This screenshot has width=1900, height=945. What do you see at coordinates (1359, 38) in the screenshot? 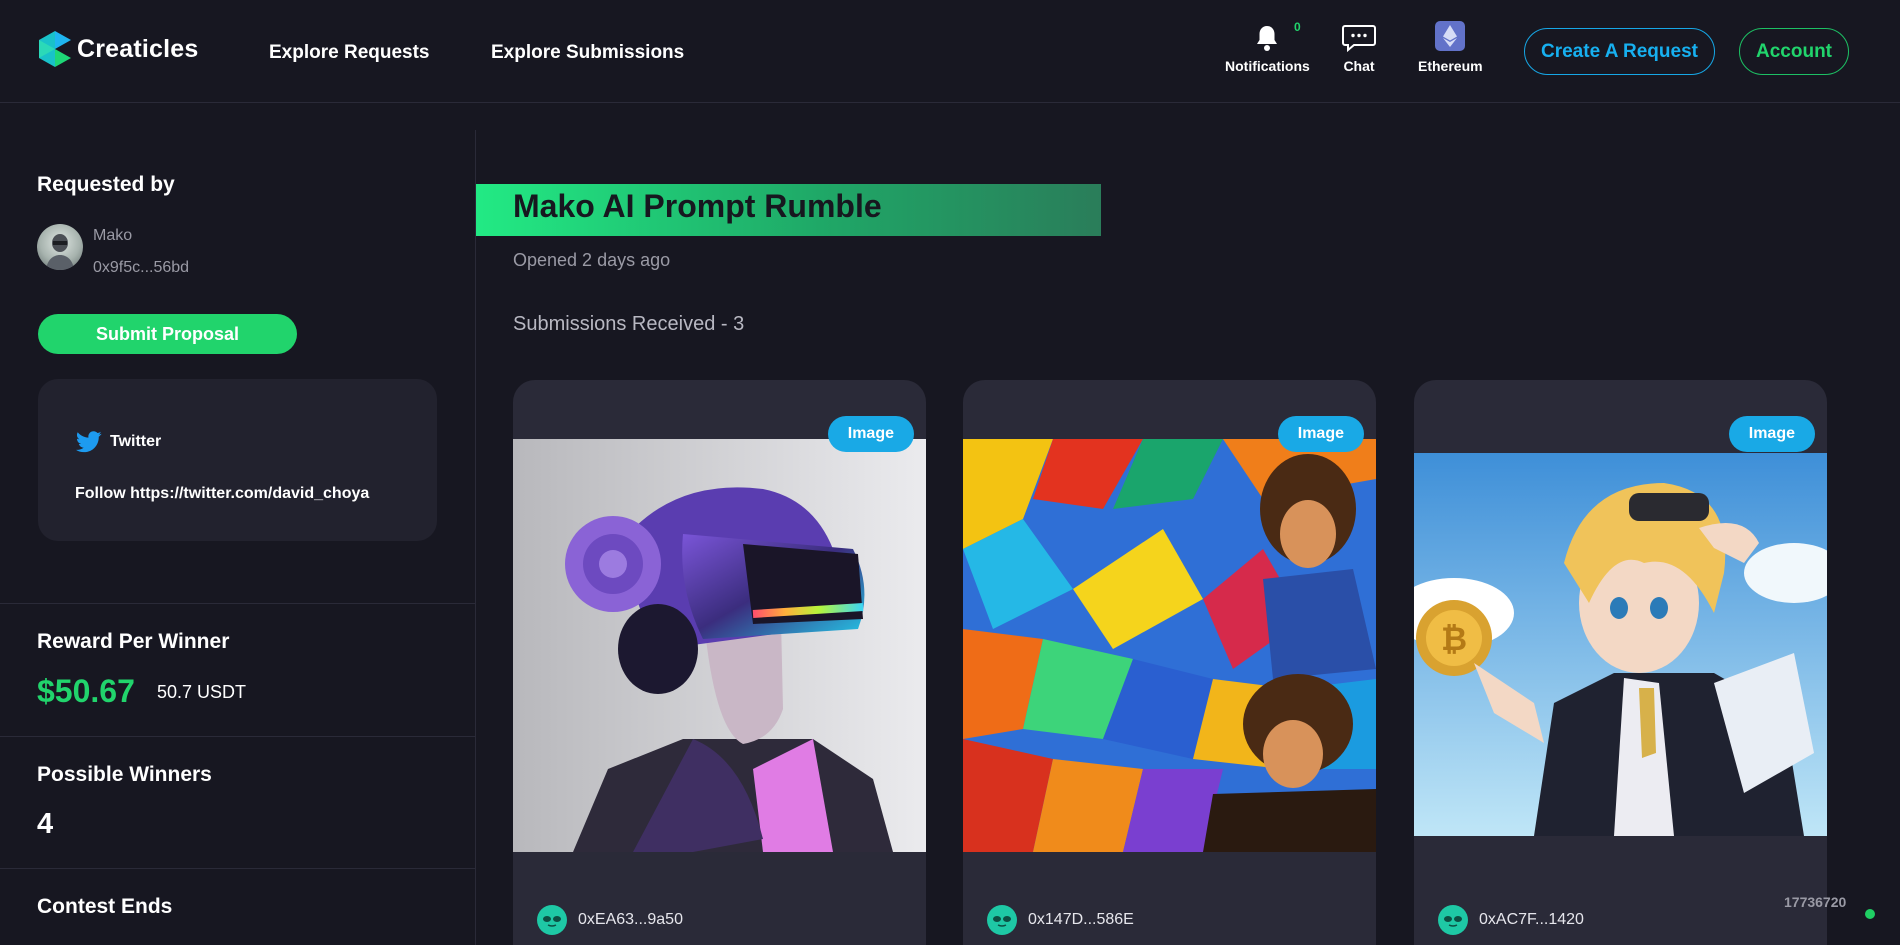
I see `chat-icon` at bounding box center [1359, 38].